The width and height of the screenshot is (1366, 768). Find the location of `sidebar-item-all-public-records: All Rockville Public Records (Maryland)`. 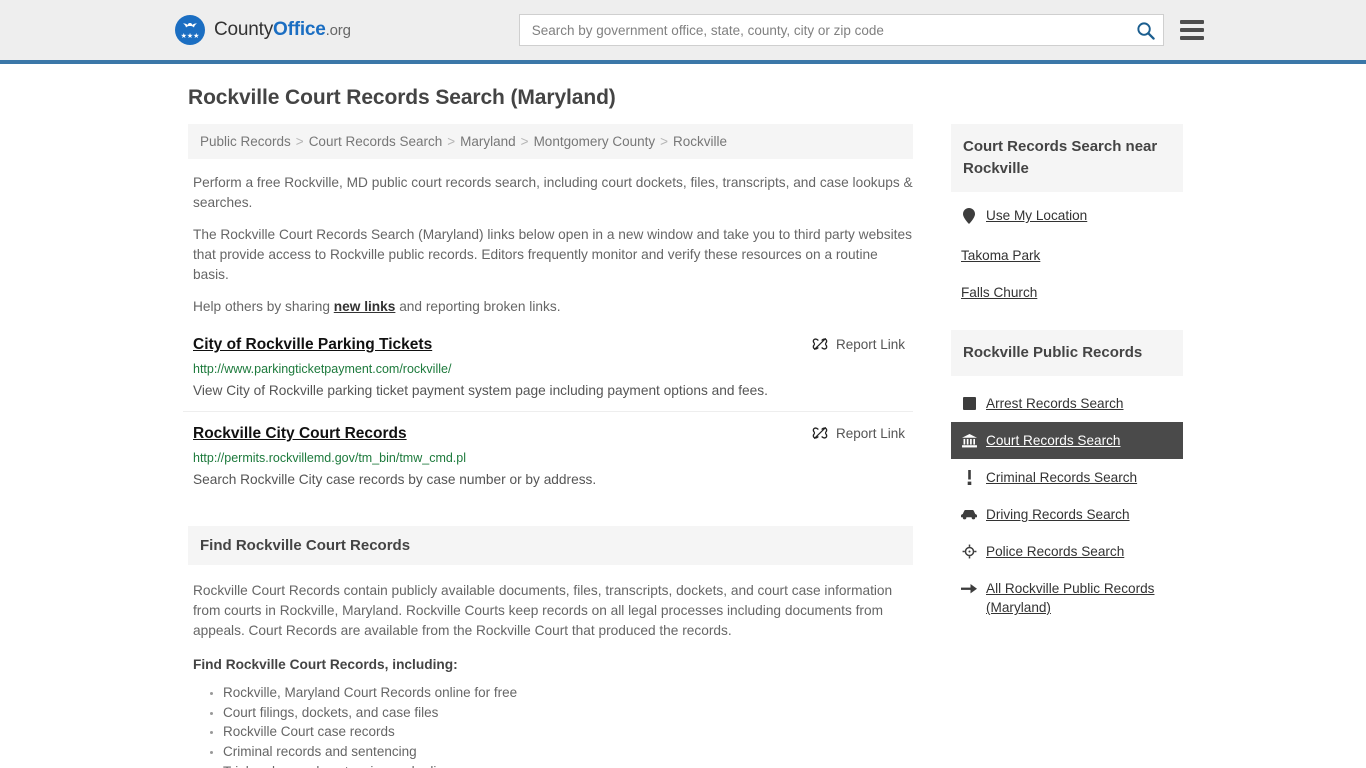

sidebar-item-all-public-records: All Rockville Public Records (Maryland) is located at coordinates (1067, 598).